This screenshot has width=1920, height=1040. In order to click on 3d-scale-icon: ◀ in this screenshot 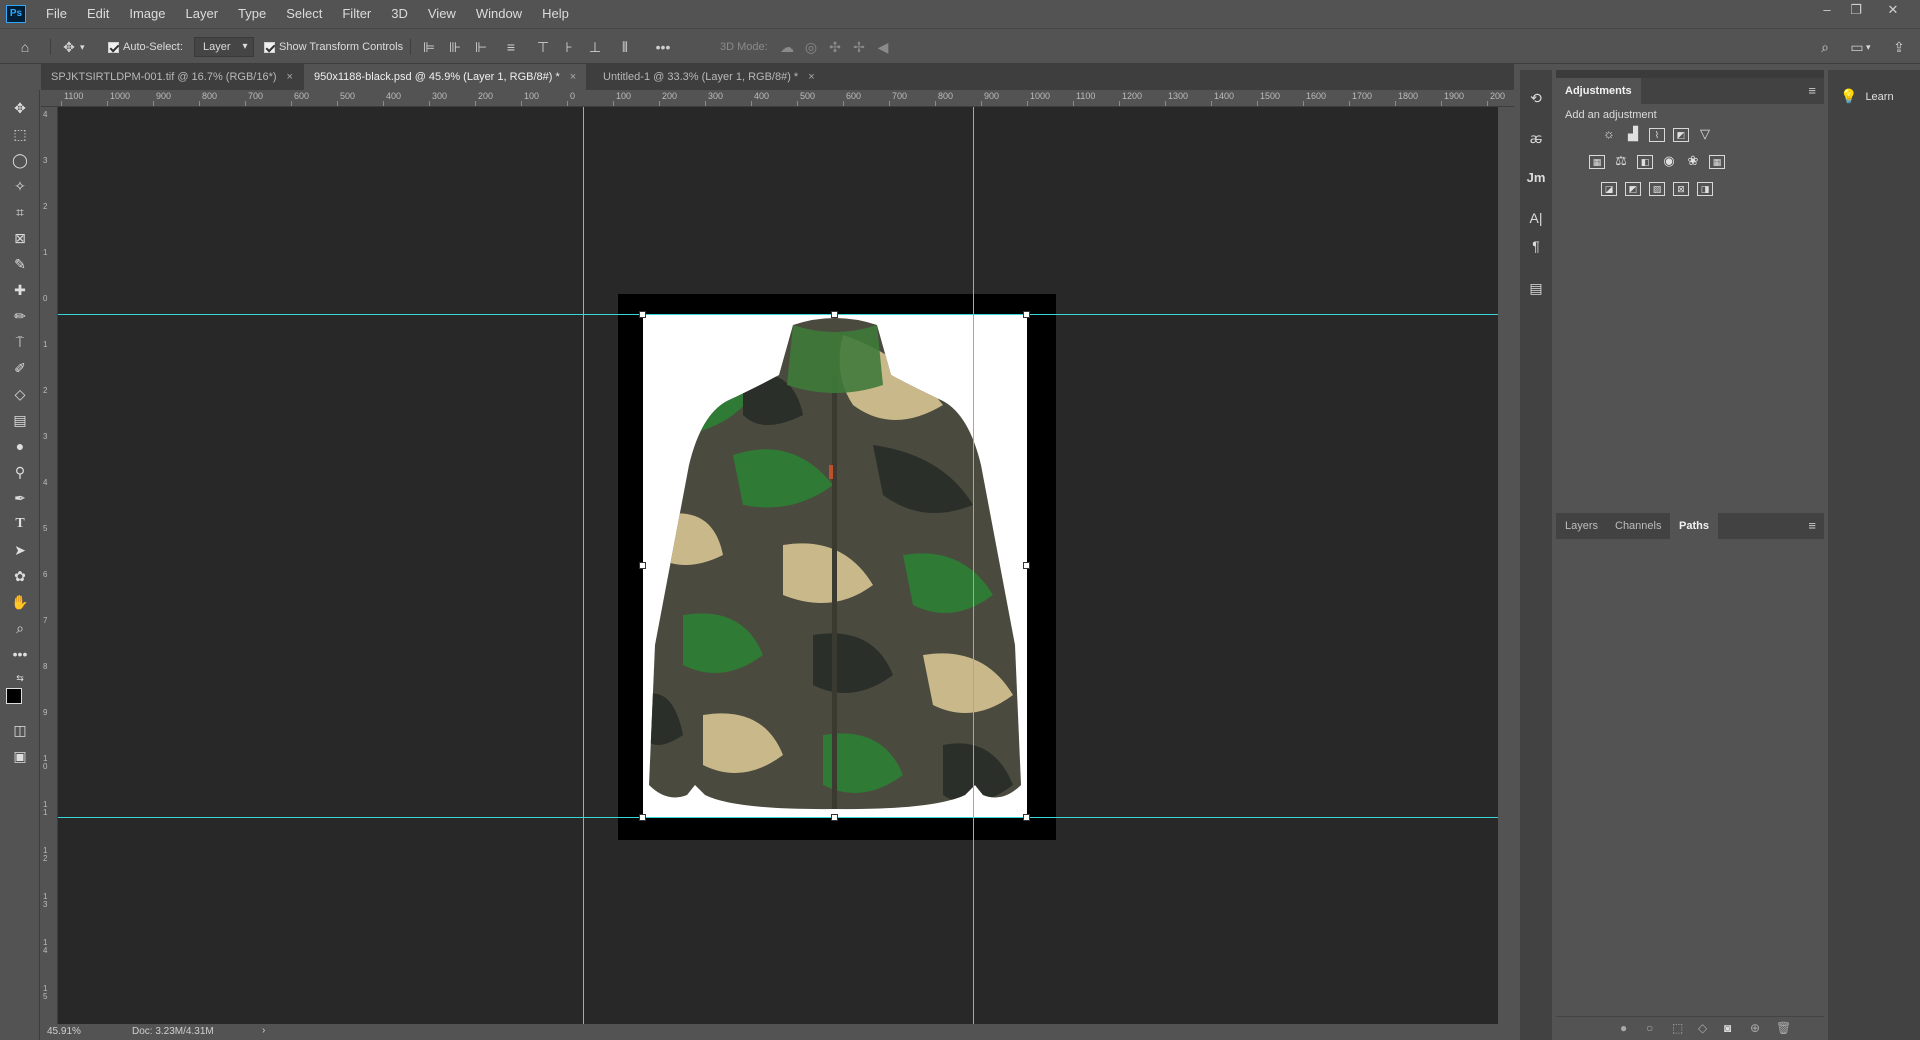, I will do `click(883, 47)`.